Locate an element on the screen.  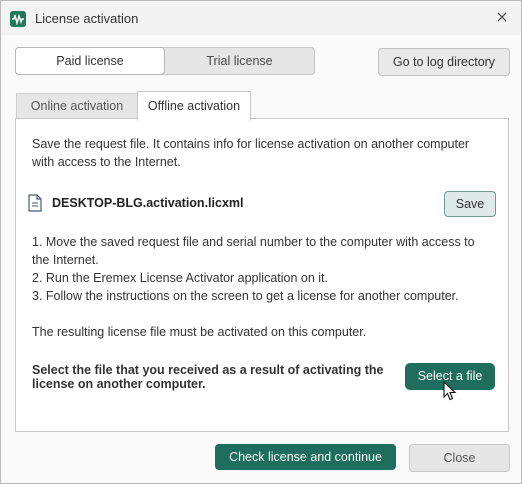
save-button: Save is located at coordinates (470, 204).